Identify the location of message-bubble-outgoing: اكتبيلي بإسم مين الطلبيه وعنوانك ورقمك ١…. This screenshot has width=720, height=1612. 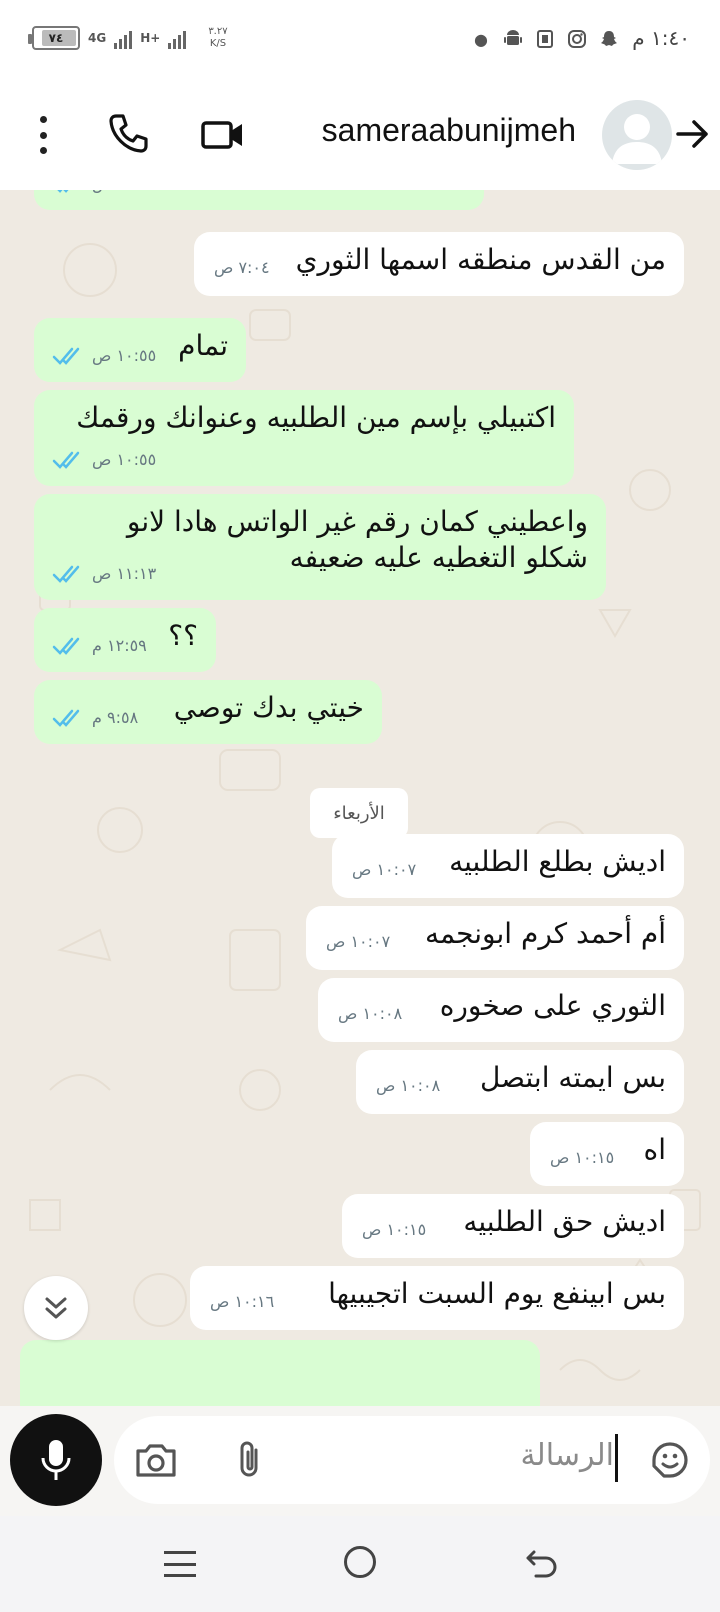
(304, 438).